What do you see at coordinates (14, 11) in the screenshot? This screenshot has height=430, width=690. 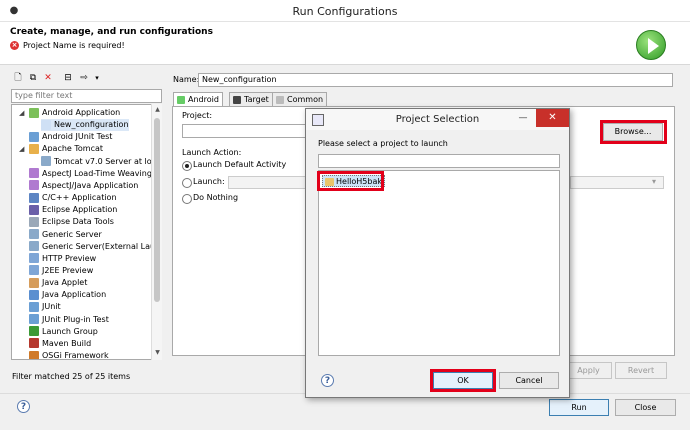 I see `app-menu-icon: ●` at bounding box center [14, 11].